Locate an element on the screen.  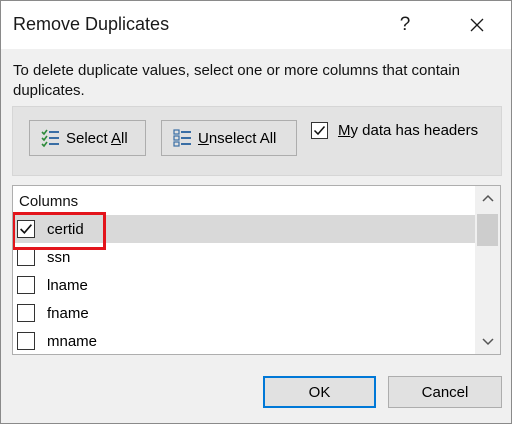
my-data-has-headers-checkbox: My data has headers is located at coordinates (394, 130).